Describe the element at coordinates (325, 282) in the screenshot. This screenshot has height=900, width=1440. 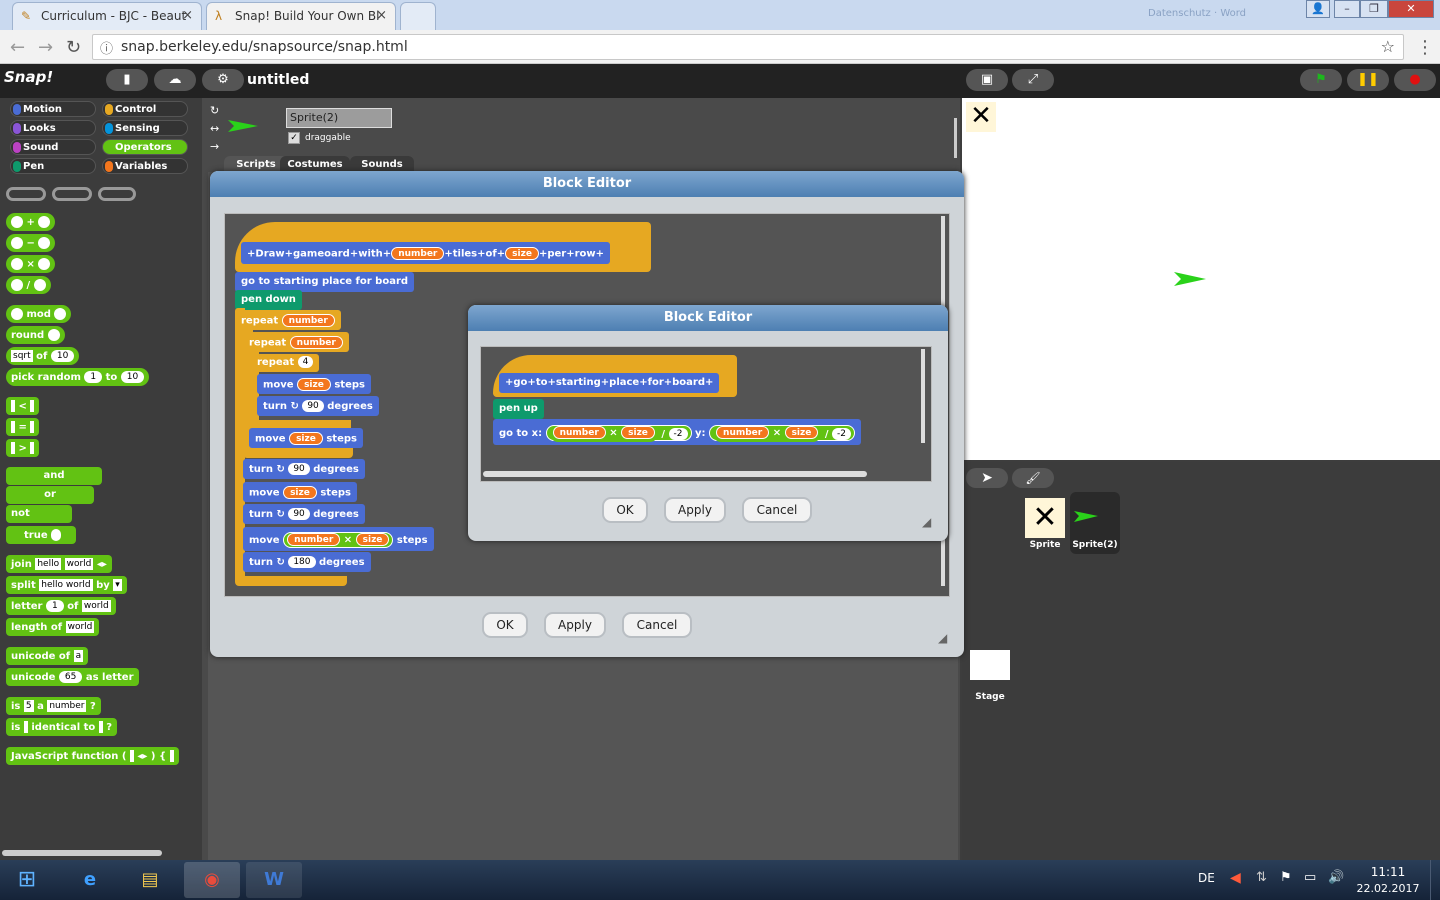
I see `go-to-starting-place-block: go to starting place for board` at that location.